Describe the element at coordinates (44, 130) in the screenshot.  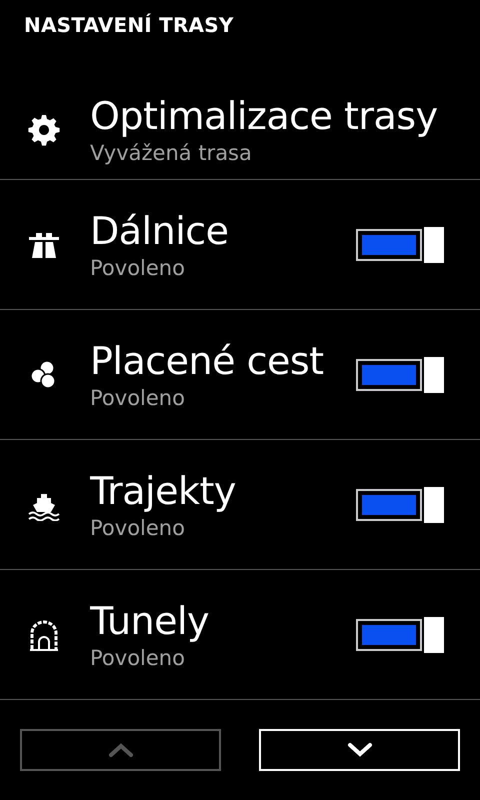
I see `gear-icon` at that location.